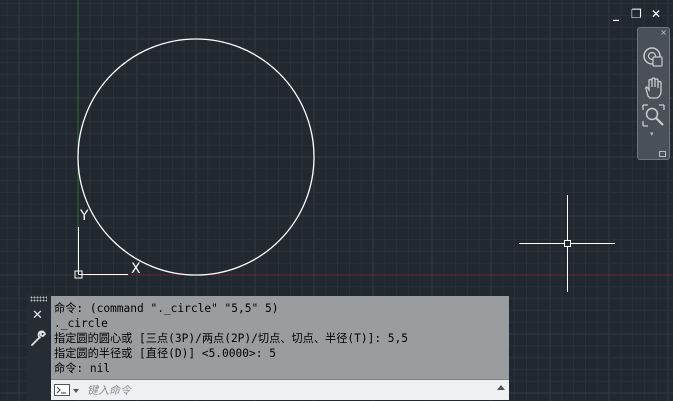 The height and width of the screenshot is (401, 673). What do you see at coordinates (68, 390) in the screenshot?
I see `command-prompt-icon` at bounding box center [68, 390].